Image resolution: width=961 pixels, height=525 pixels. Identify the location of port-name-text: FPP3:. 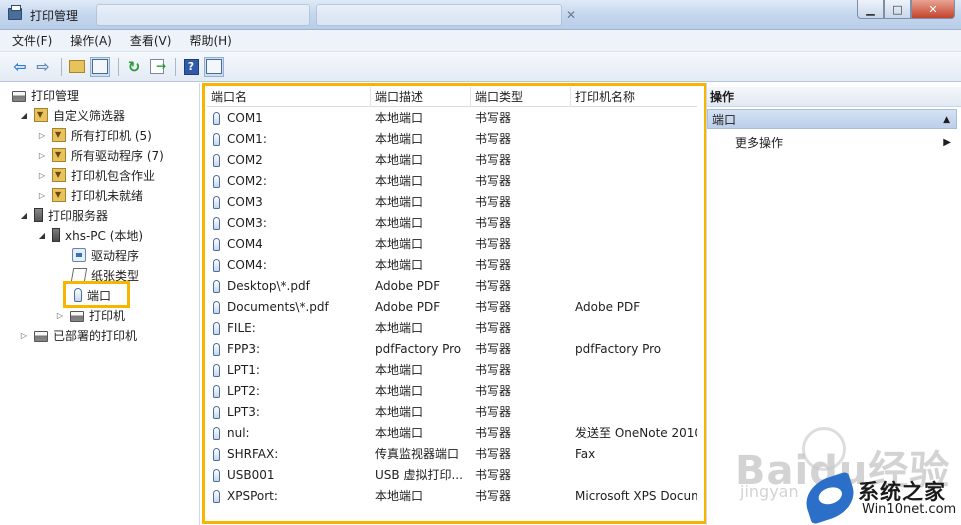
(244, 349).